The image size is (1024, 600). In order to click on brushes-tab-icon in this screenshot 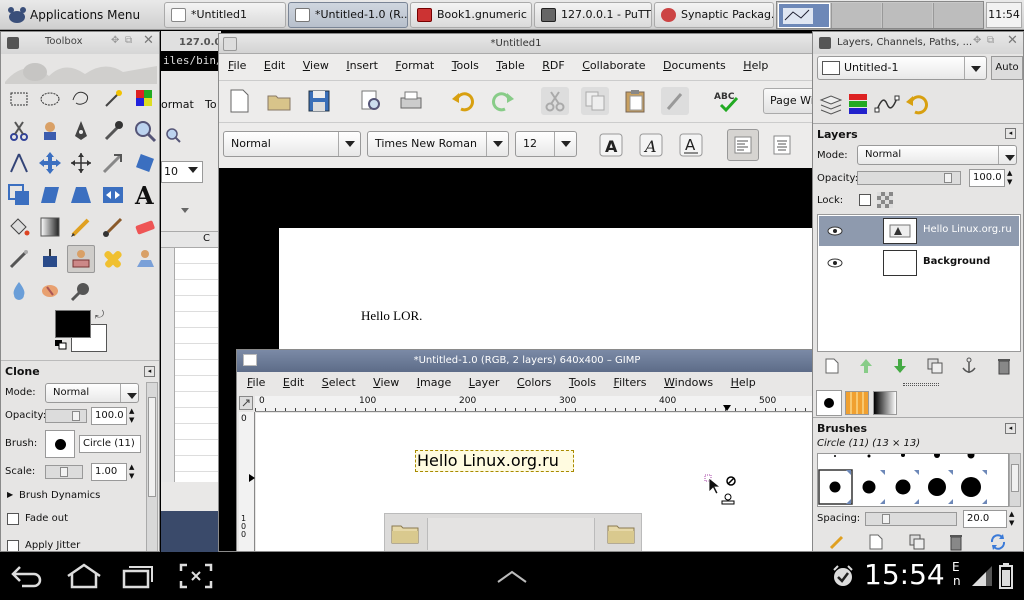, I will do `click(829, 403)`.